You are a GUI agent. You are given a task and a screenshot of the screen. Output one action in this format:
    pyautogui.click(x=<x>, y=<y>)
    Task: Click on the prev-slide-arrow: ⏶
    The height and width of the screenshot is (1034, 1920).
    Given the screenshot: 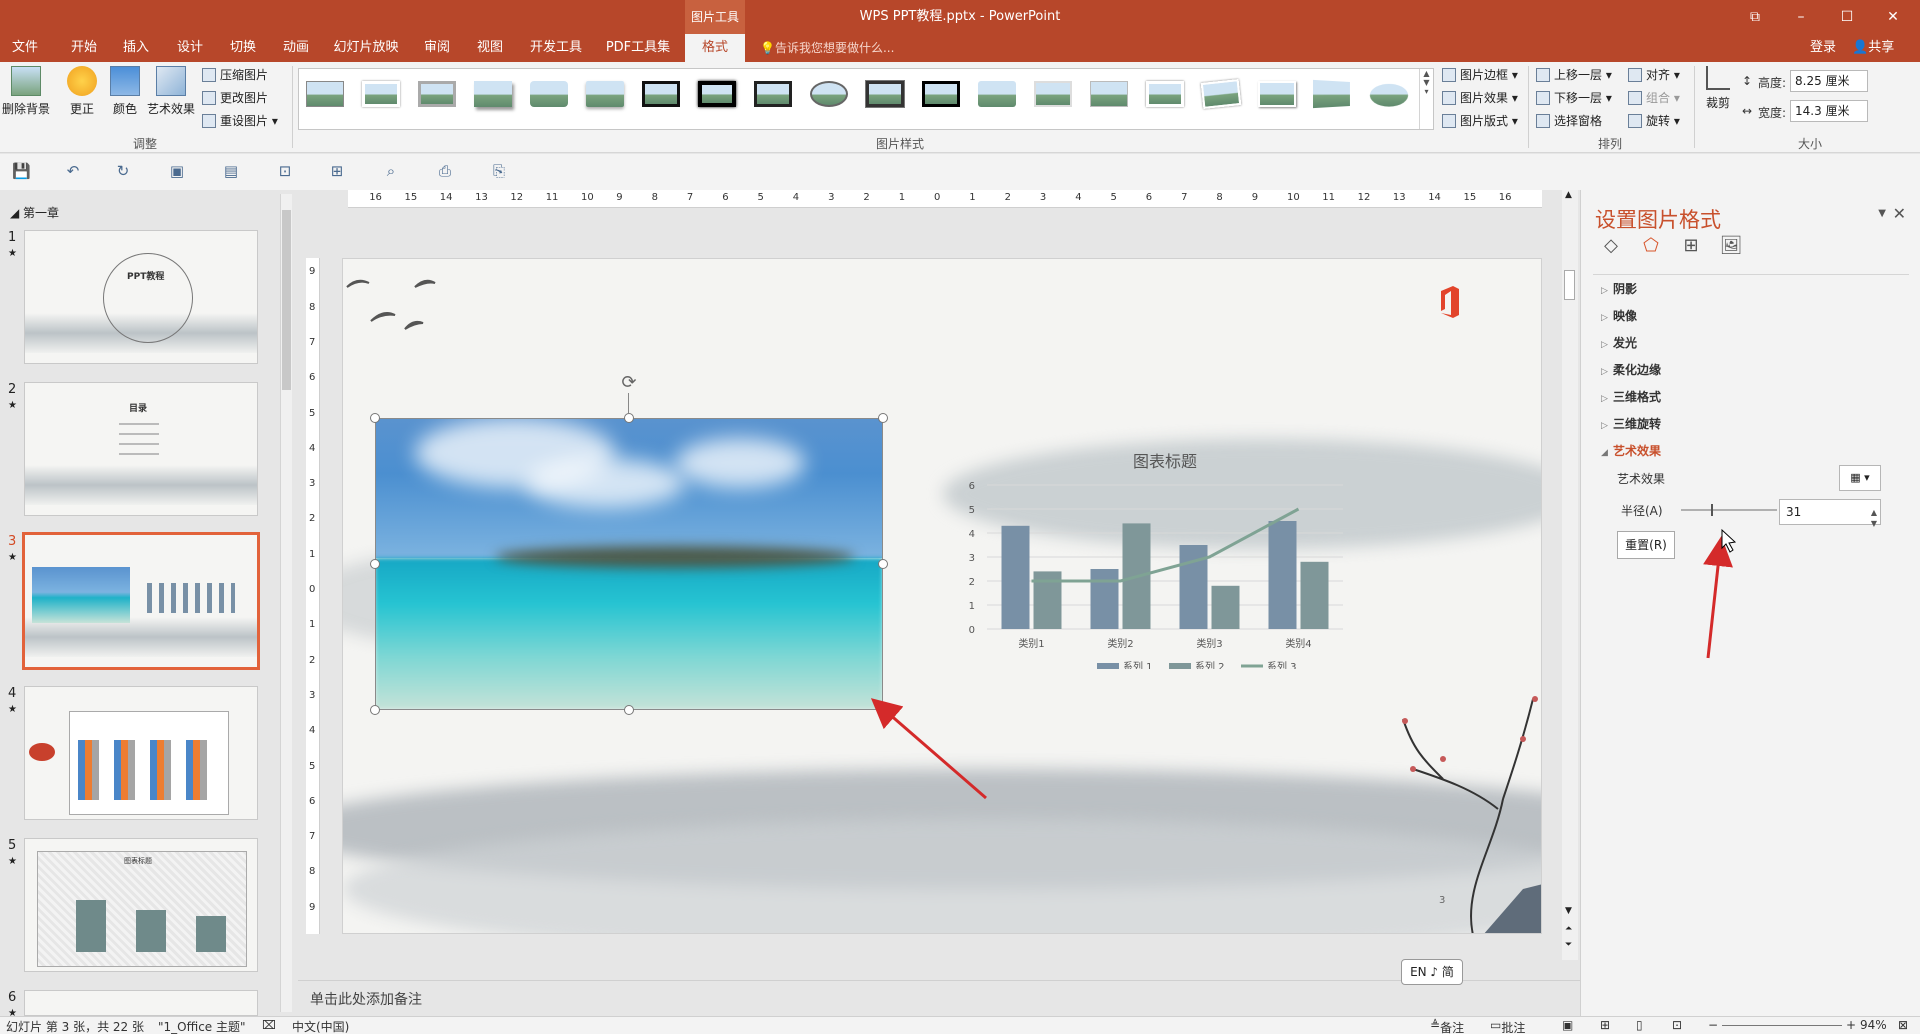 What is the action you would take?
    pyautogui.click(x=1568, y=929)
    